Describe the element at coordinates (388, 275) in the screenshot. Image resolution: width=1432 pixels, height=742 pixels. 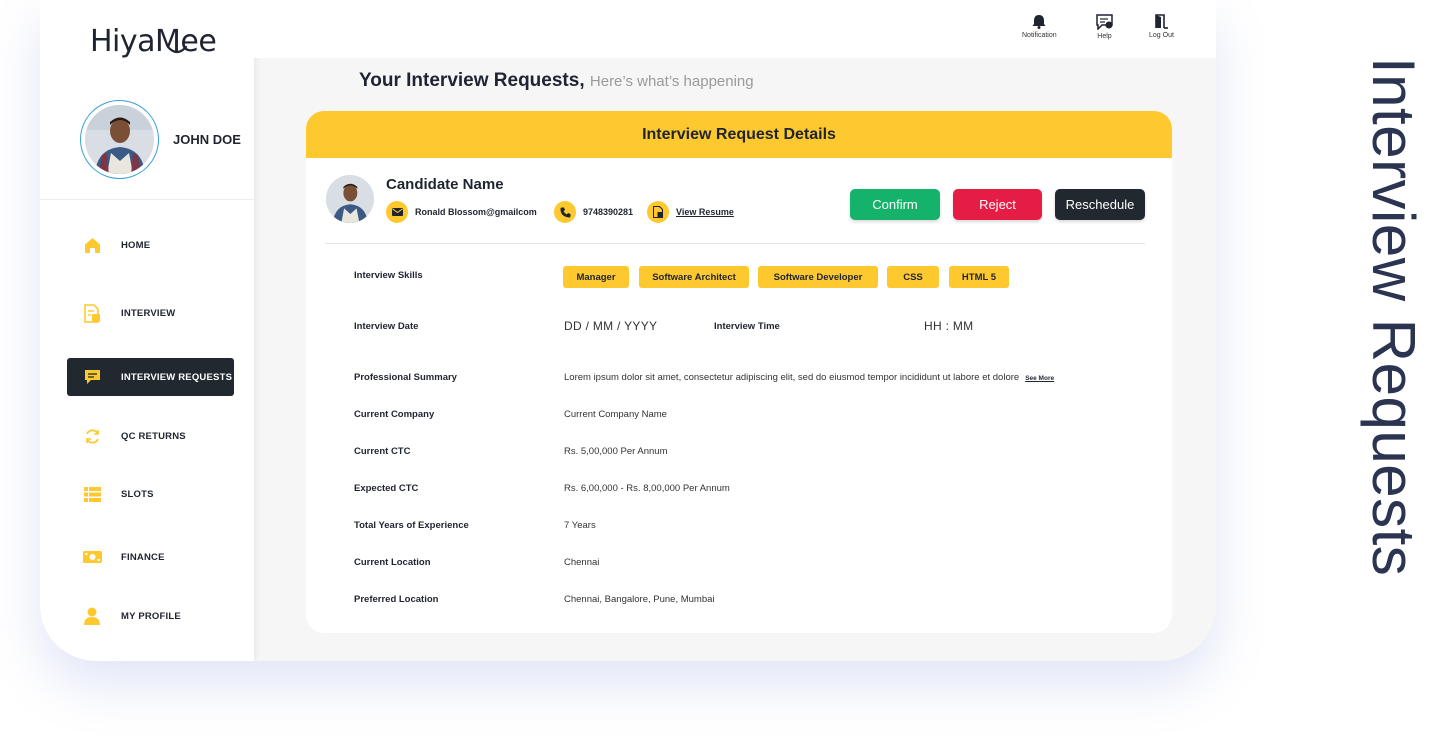
I see `skills-label: Interview Skills` at that location.